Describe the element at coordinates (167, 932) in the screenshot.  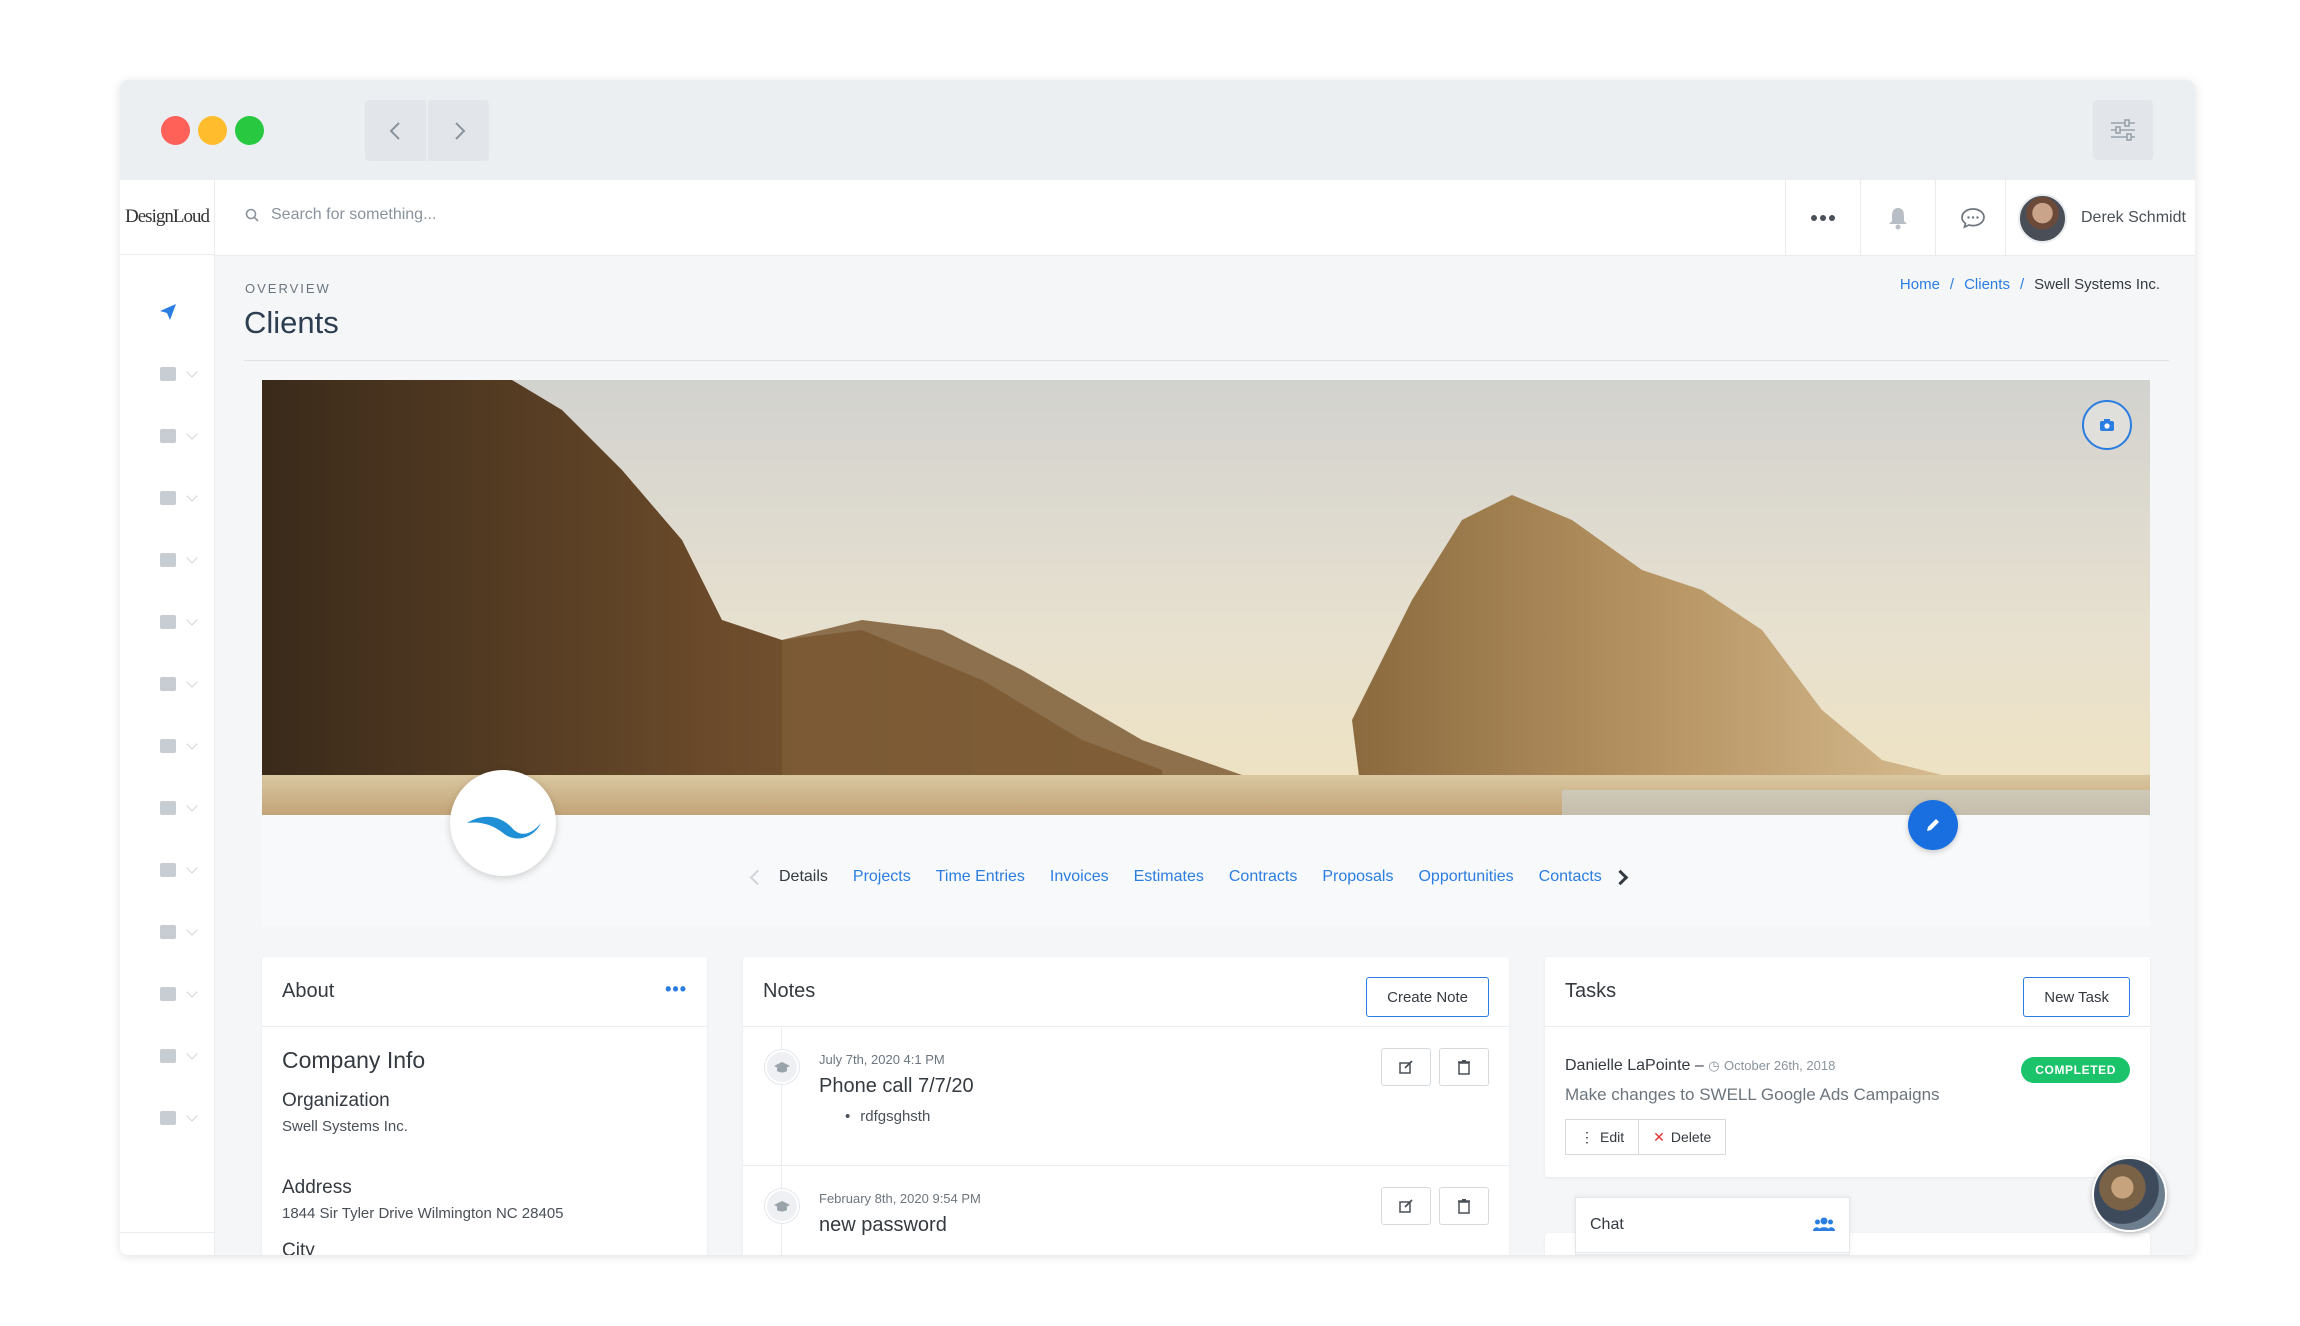
I see `sidebar-item-copy` at that location.